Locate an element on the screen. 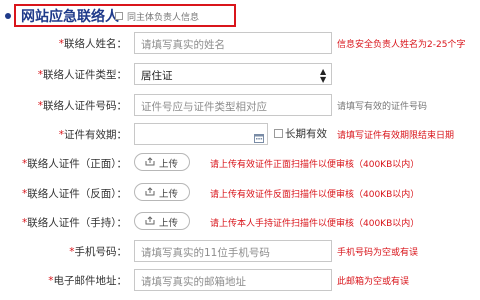 The image size is (480, 300). id-number-label: *联络人证件号码： is located at coordinates (82, 106).